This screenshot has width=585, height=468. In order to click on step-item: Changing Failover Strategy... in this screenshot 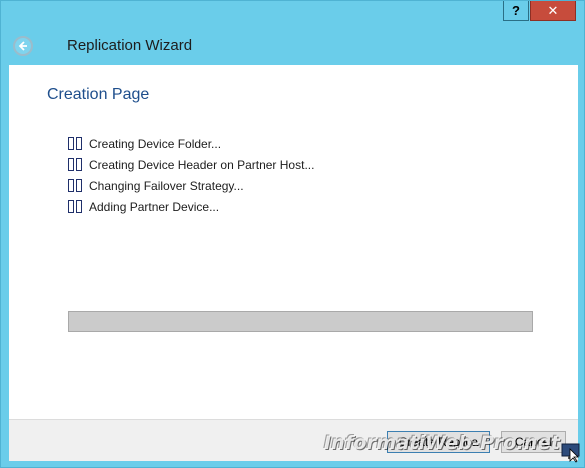, I will do `click(191, 185)`.